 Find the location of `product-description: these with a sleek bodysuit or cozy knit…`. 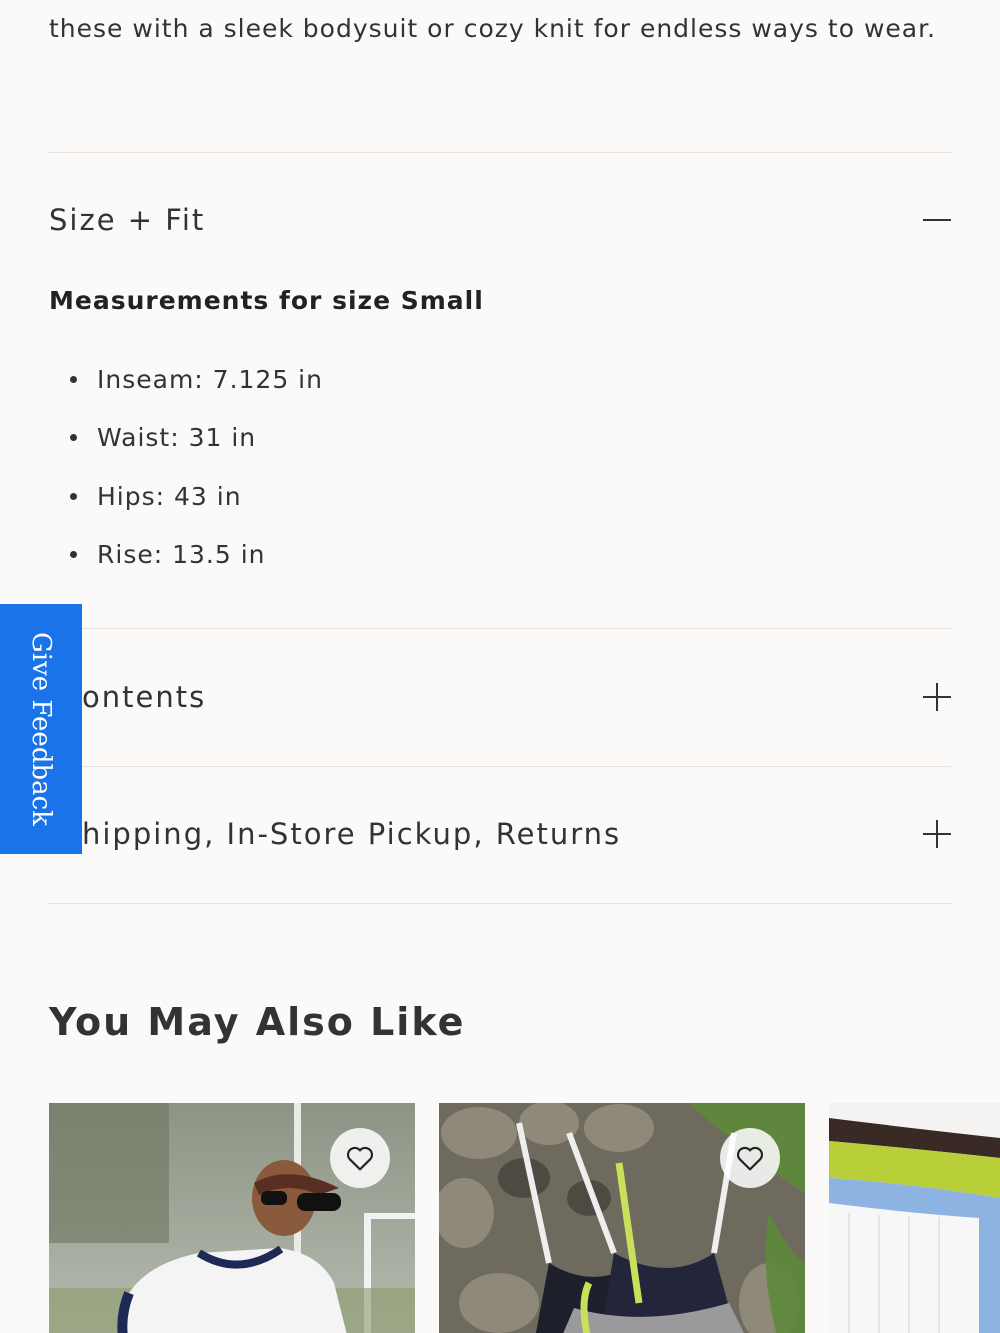

product-description: these with a sleek bodysuit or cozy knit… is located at coordinates (499, 29).